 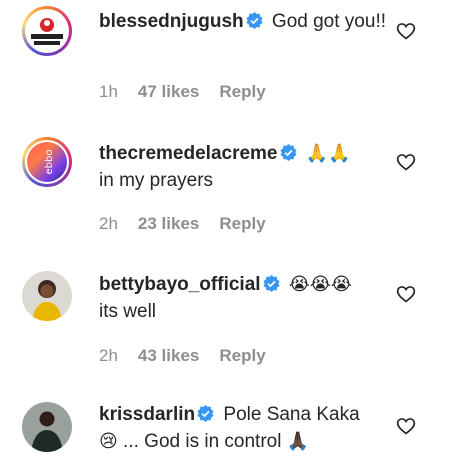 I want to click on comment-meta: 2h 43 likes Reply, so click(x=182, y=356).